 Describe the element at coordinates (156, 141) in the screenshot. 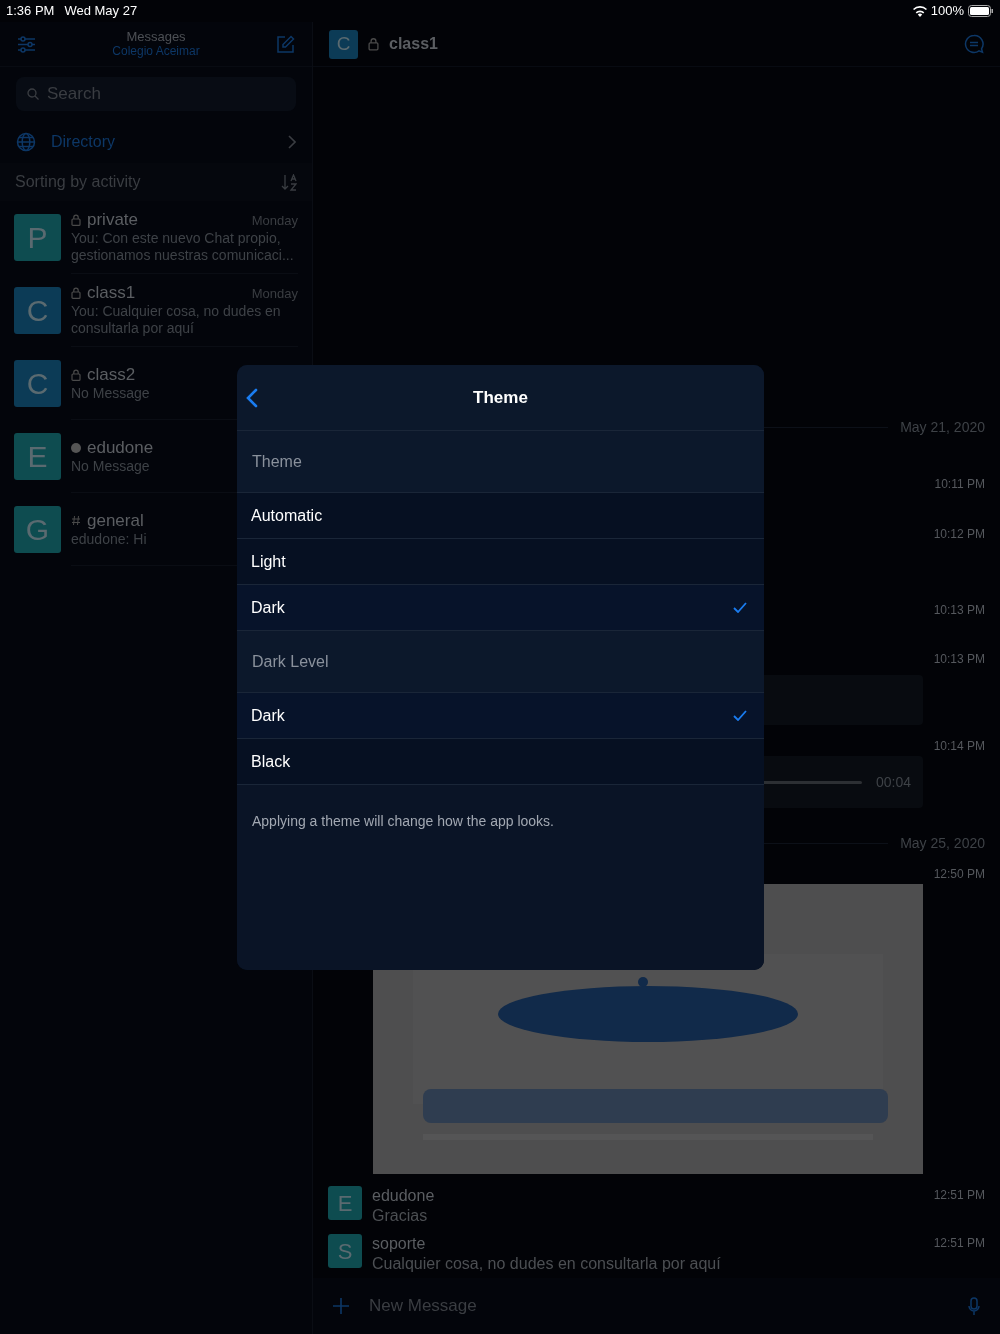

I see `directory-item: Directory` at that location.